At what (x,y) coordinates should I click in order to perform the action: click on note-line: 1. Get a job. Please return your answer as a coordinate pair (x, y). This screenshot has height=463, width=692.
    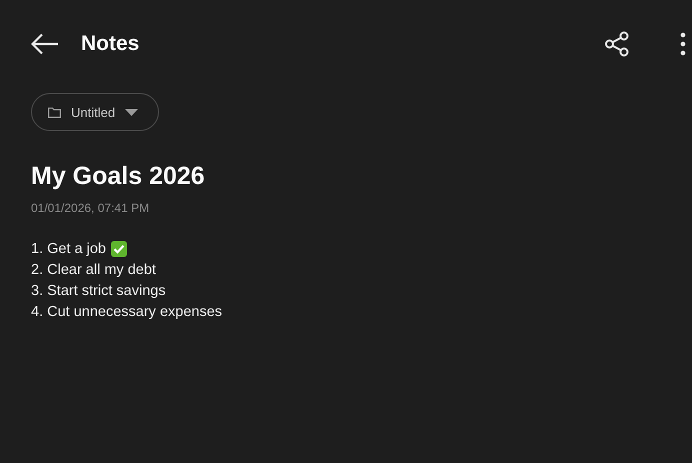
    Looking at the image, I should click on (68, 248).